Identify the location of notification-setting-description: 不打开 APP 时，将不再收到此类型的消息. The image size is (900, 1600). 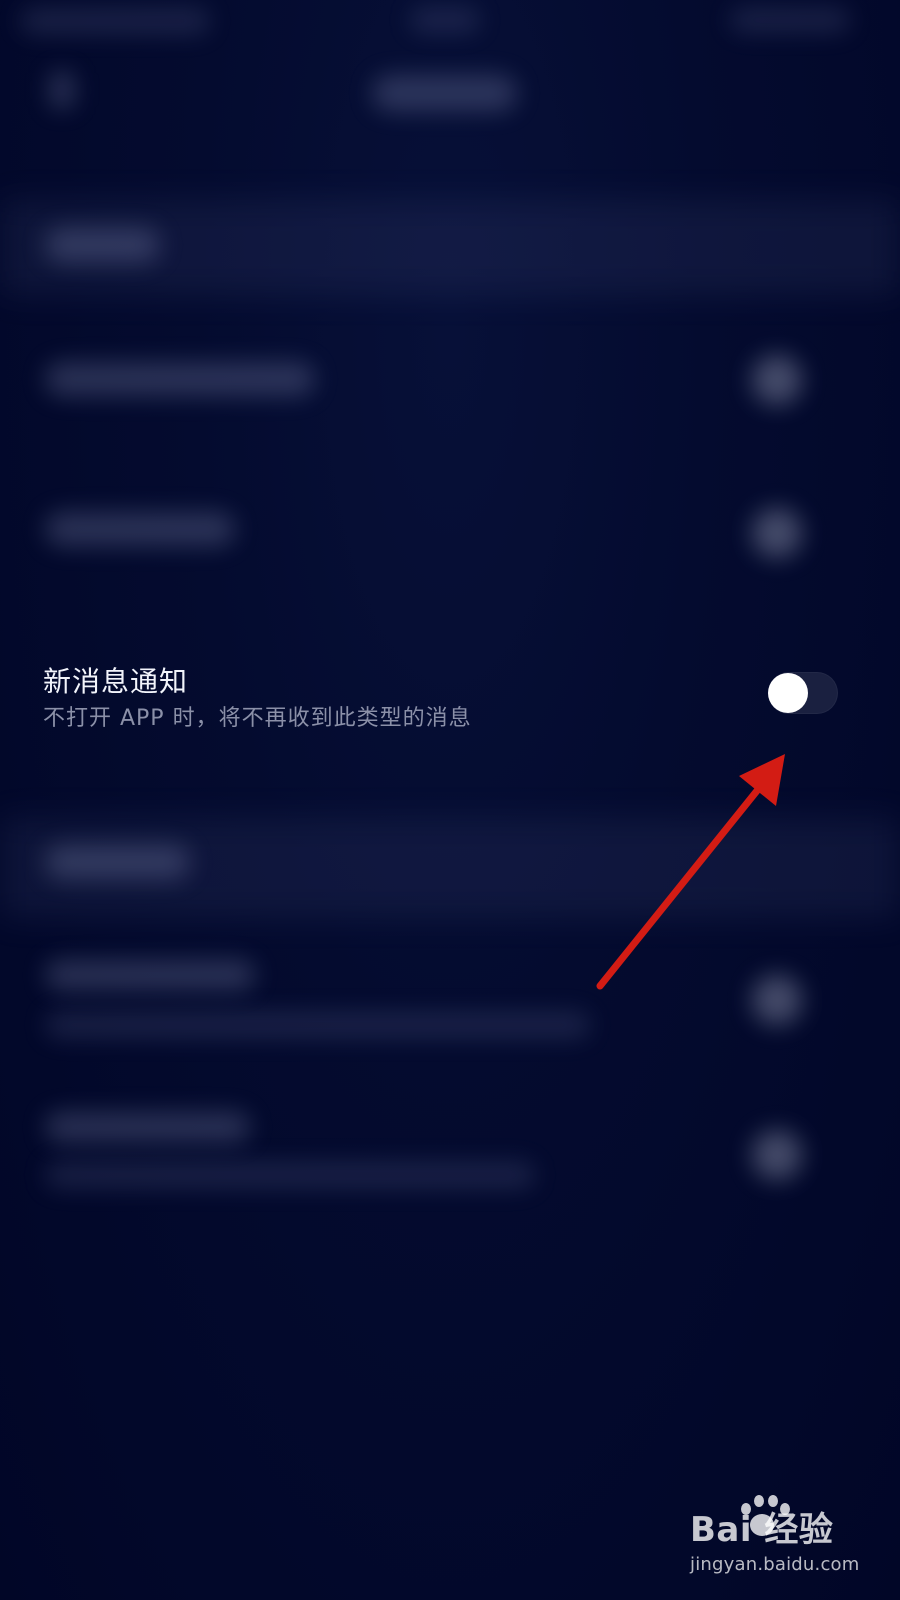
(257, 718).